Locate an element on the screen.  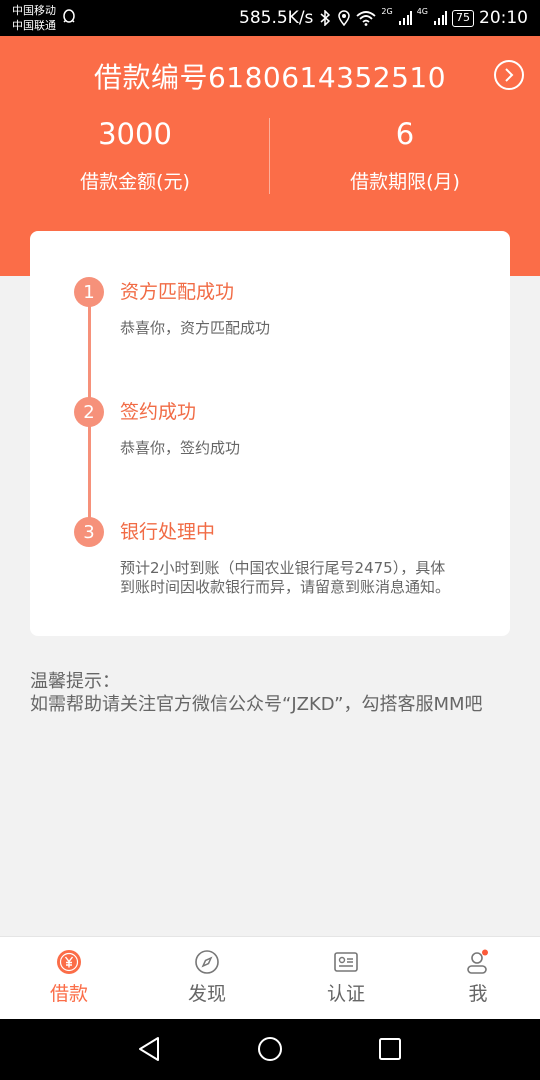
clock: 20:10 is located at coordinates (503, 18).